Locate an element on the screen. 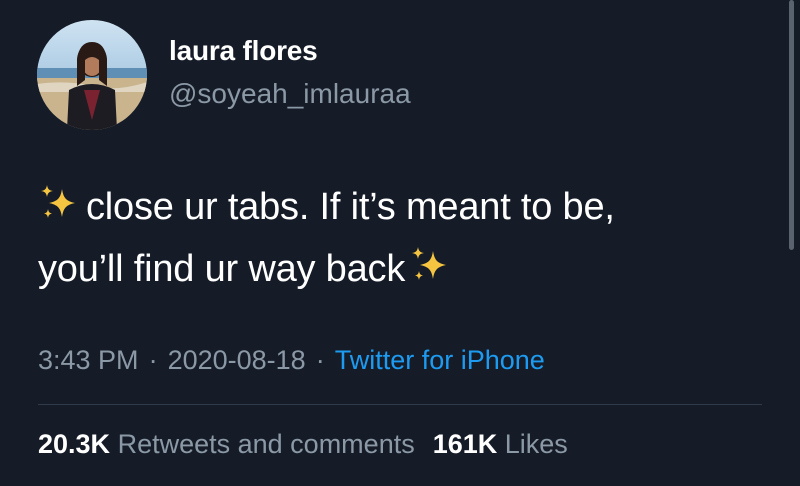 The height and width of the screenshot is (486, 800). retweets-stat: 20.3K Retweets and comments is located at coordinates (226, 444).